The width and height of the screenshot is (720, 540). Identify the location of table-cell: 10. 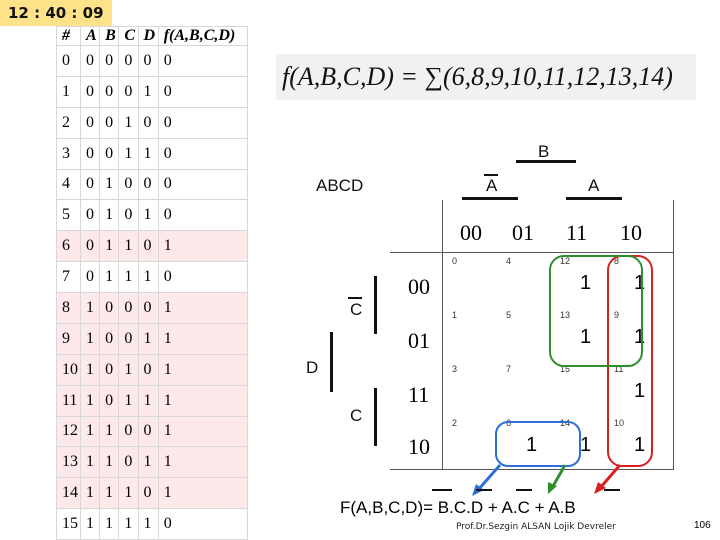
(68, 369).